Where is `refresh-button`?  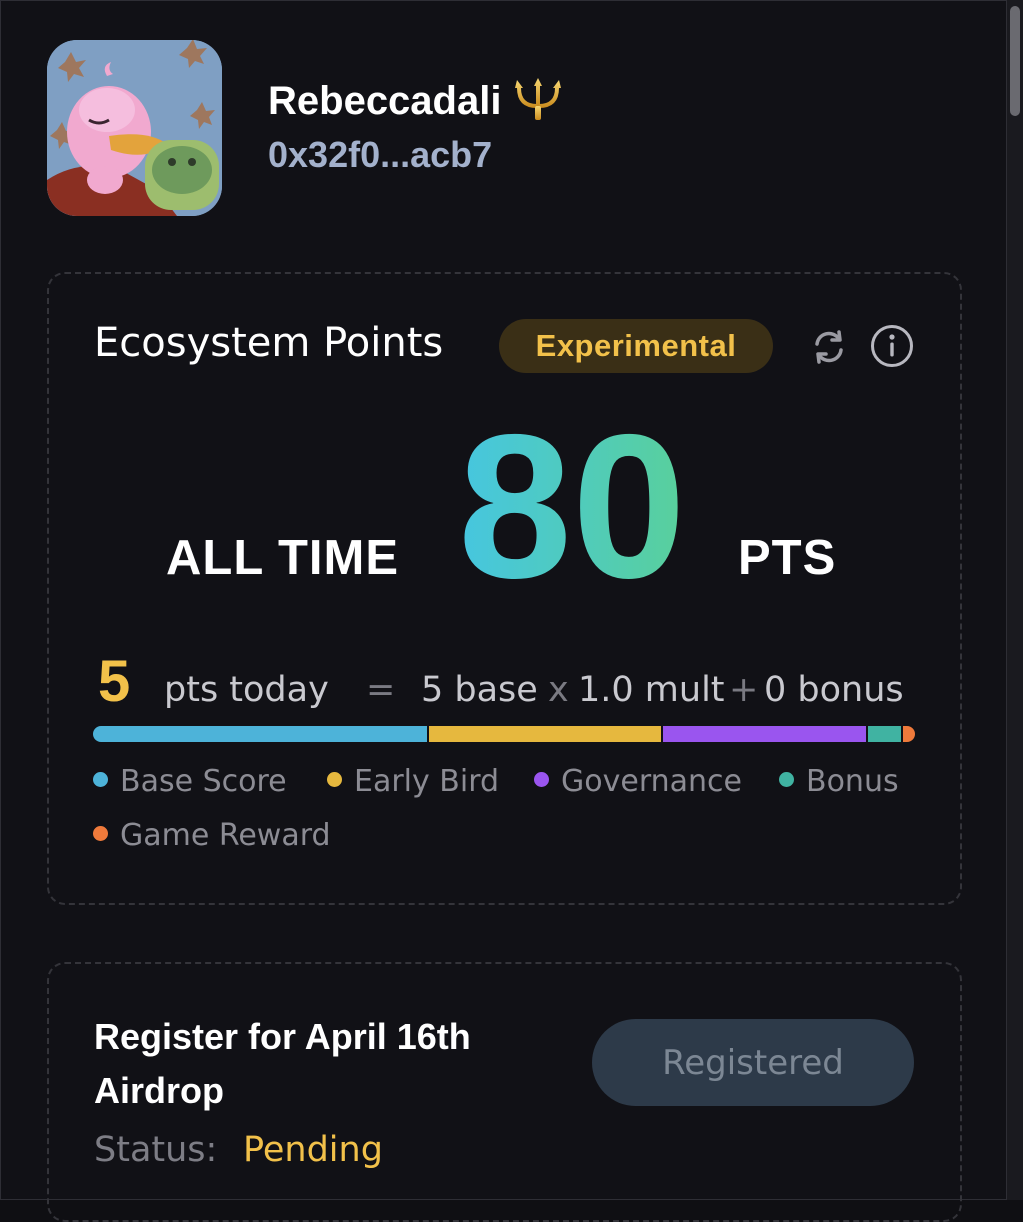
refresh-button is located at coordinates (829, 347).